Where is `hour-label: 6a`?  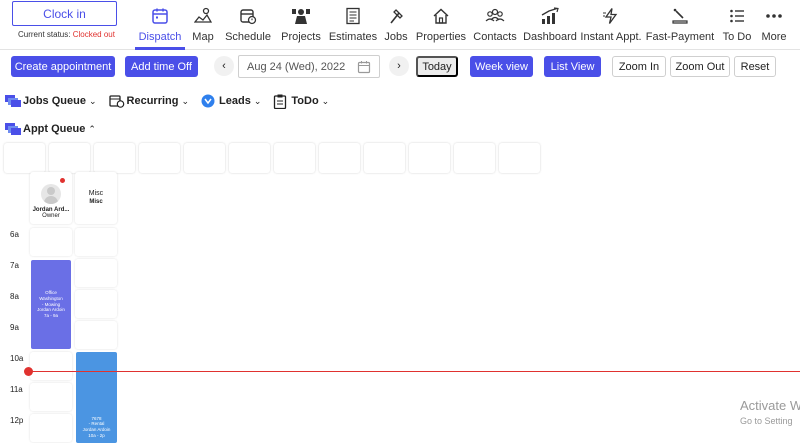 hour-label: 6a is located at coordinates (14, 234).